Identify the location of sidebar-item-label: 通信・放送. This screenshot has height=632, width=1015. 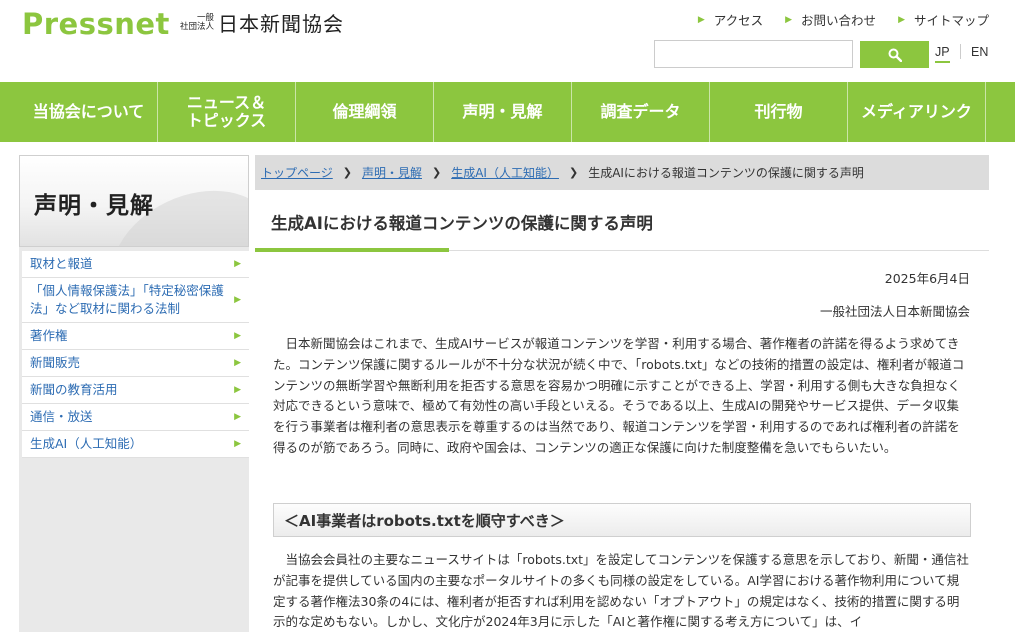
(61, 416).